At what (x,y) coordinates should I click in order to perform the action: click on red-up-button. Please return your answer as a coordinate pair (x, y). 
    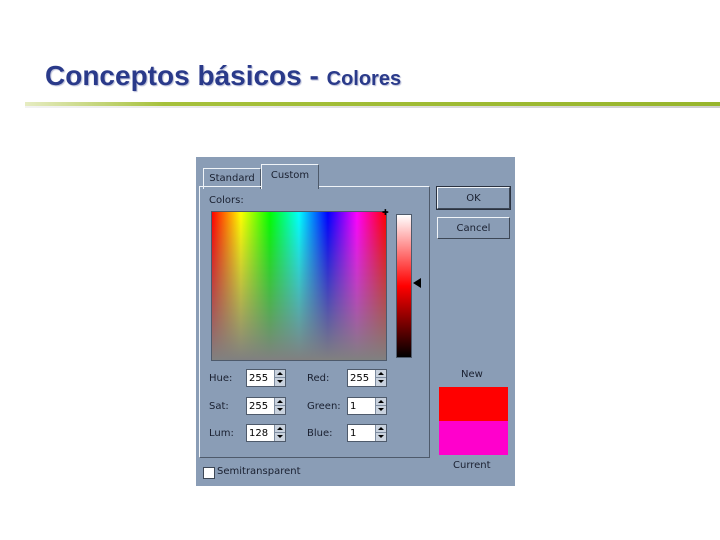
    Looking at the image, I should click on (380, 374).